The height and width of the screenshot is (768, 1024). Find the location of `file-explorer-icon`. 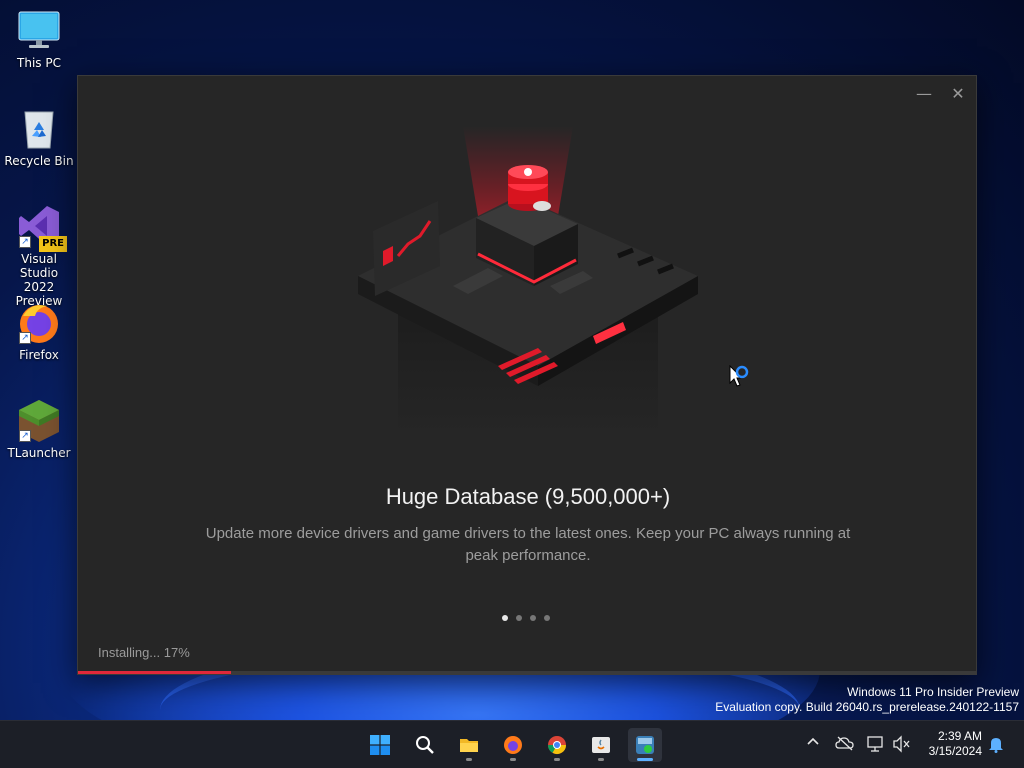

file-explorer-icon is located at coordinates (469, 745).